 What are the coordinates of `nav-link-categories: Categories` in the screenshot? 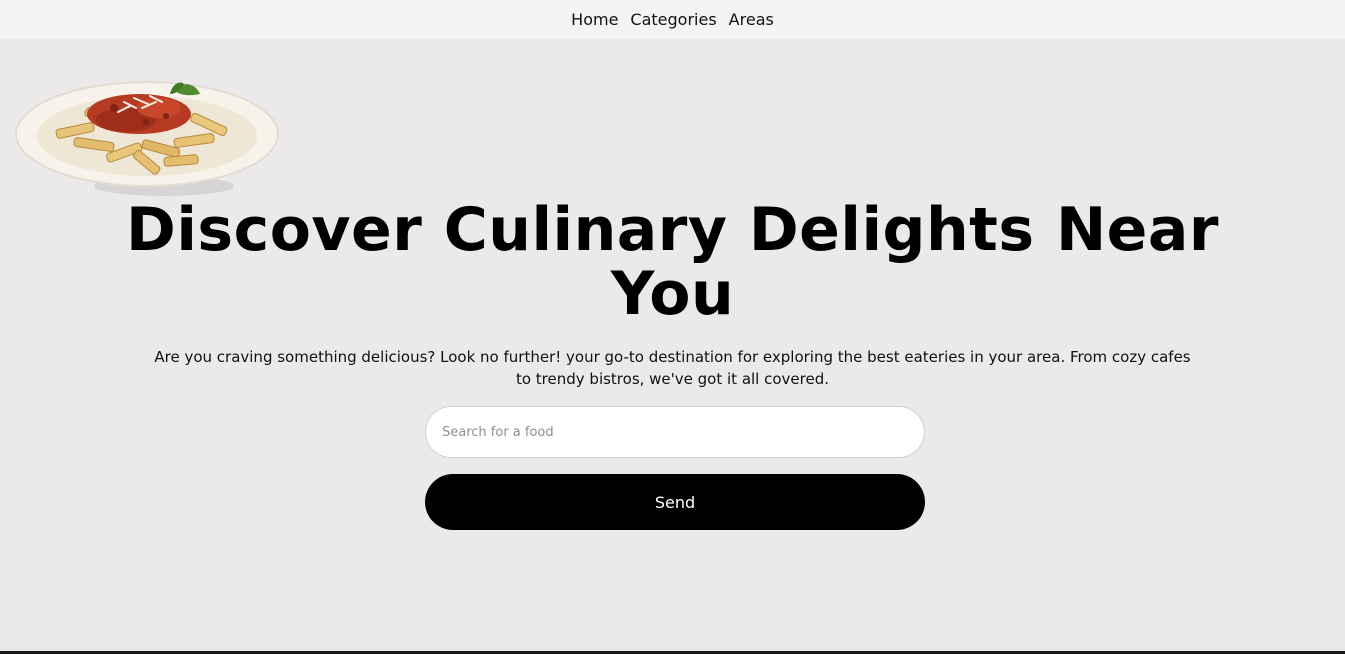 It's located at (673, 19).